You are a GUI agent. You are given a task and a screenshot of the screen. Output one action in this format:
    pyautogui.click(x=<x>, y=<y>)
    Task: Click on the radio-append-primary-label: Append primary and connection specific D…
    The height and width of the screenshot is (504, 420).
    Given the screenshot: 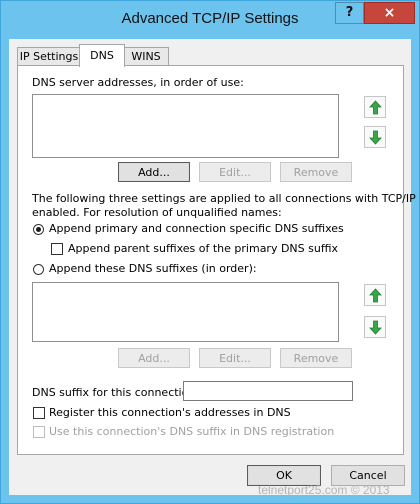 What is the action you would take?
    pyautogui.click(x=196, y=228)
    